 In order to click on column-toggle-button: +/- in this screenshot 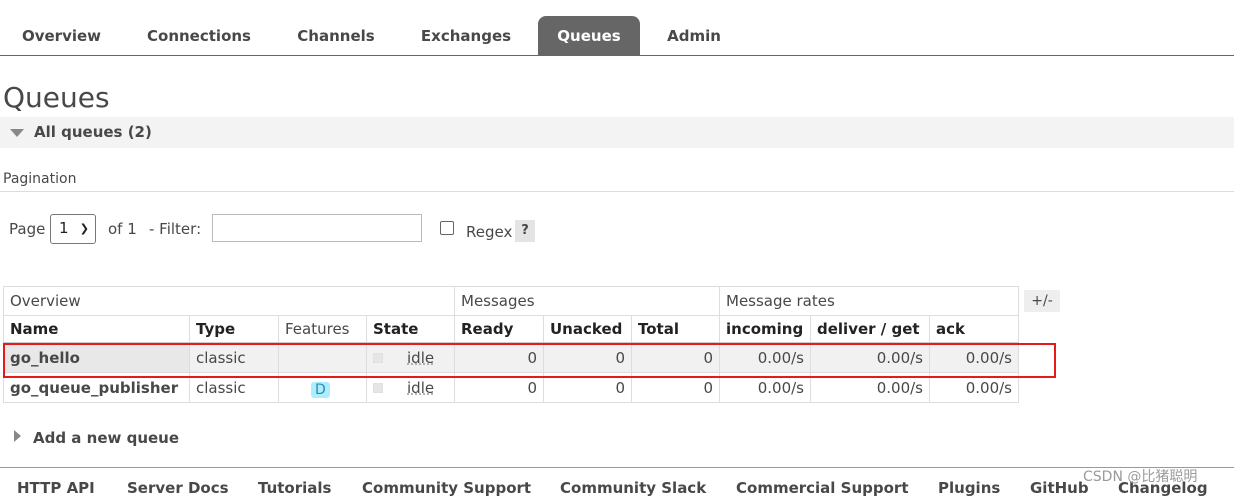, I will do `click(1042, 301)`.